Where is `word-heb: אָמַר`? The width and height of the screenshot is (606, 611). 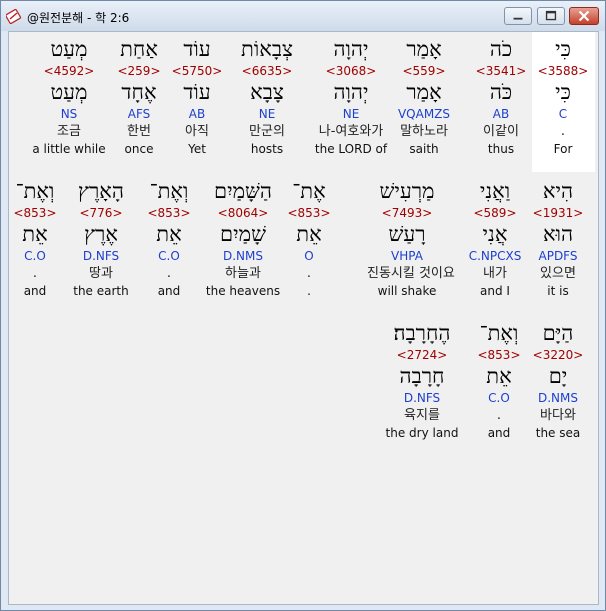
word-heb: אָמַר is located at coordinates (424, 49).